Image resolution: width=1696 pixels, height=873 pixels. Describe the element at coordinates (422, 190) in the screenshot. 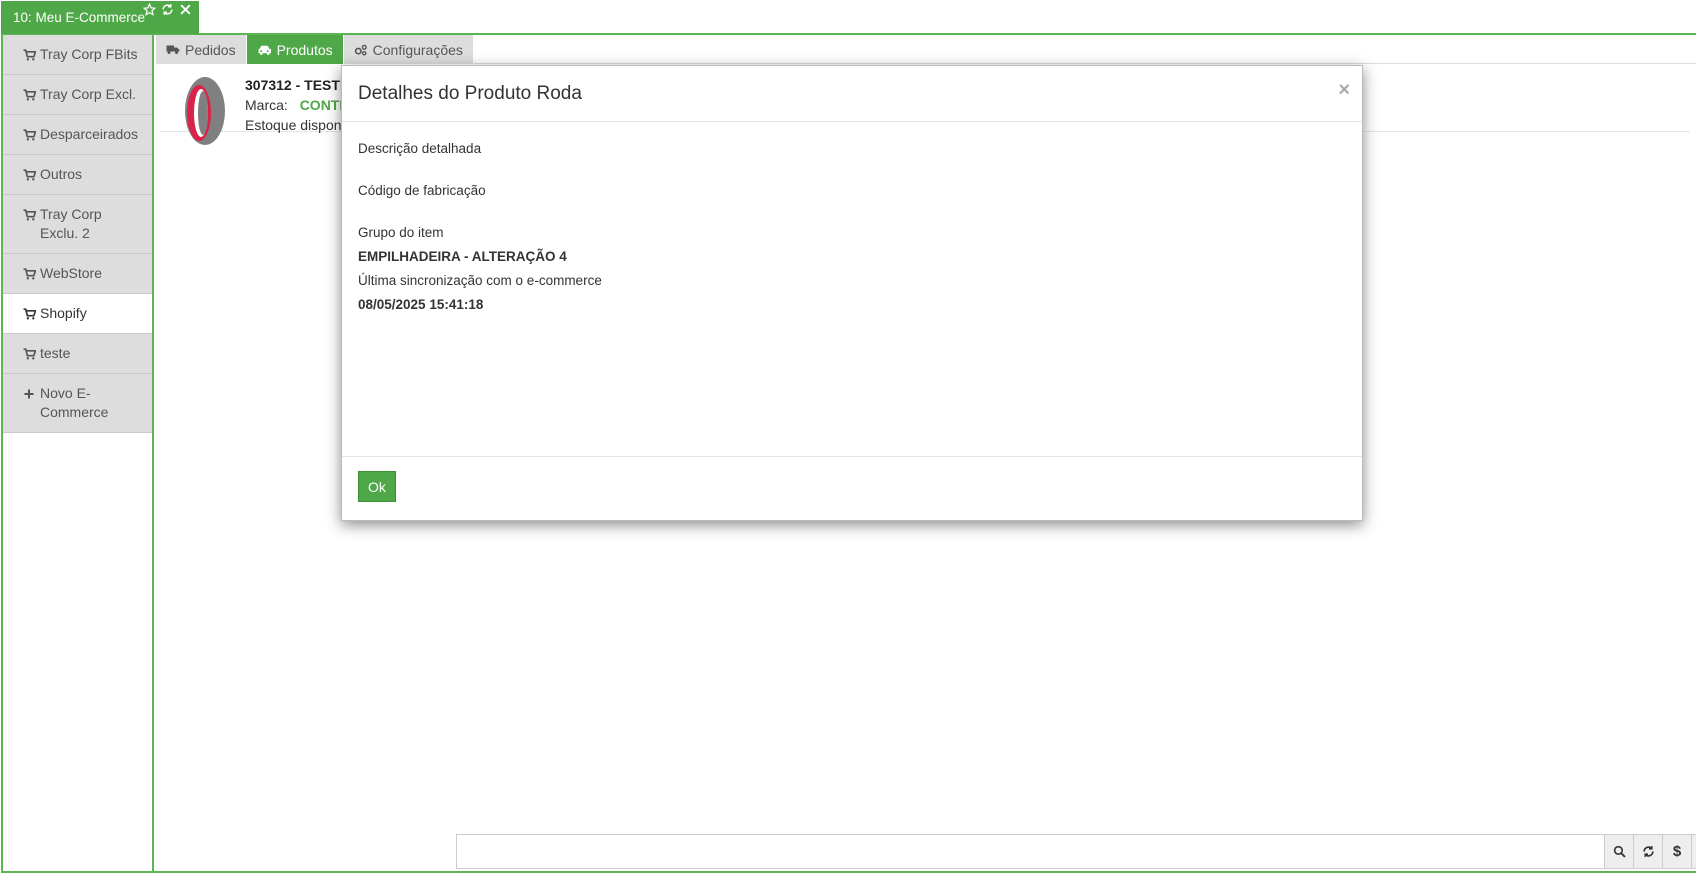

I see `code-label: Código de fabricação` at that location.